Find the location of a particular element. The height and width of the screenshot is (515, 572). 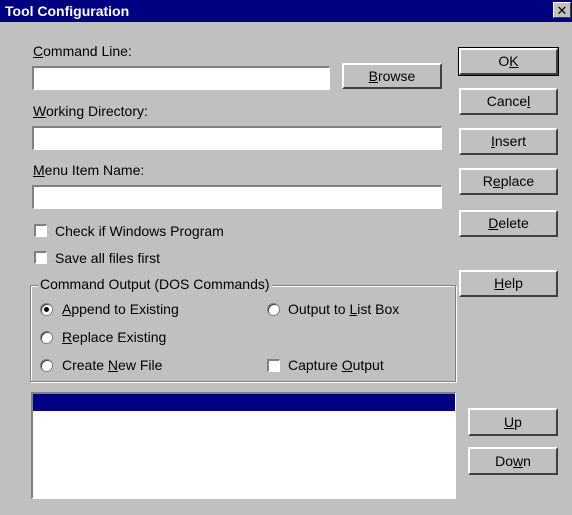

append-to-existing-radio is located at coordinates (46, 309).